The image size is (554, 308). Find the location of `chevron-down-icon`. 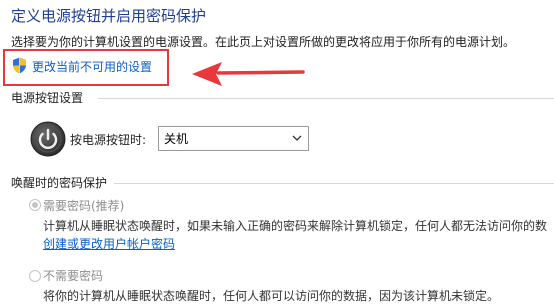

chevron-down-icon is located at coordinates (297, 138).